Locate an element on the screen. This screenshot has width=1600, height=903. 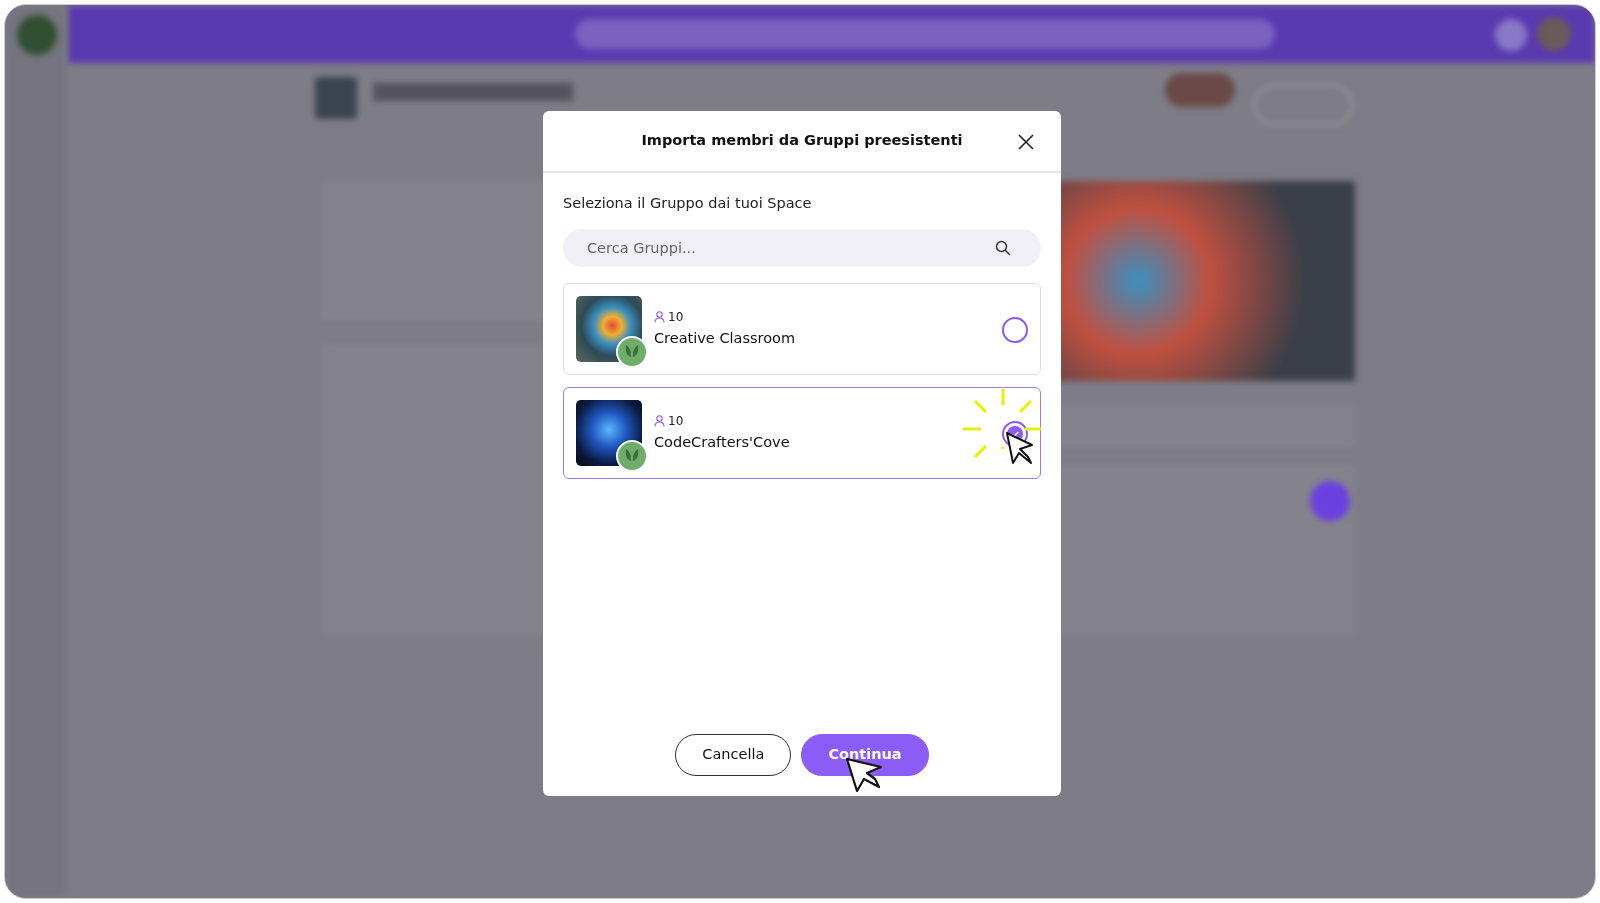
group-option: 10 Creative Classroom is located at coordinates (802, 328).